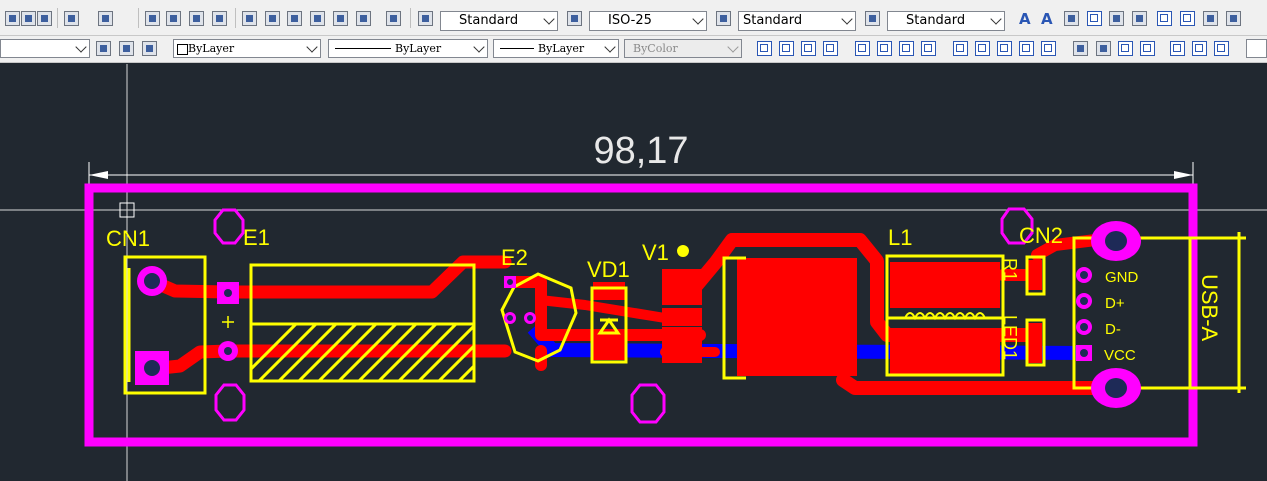 The image size is (1267, 481). What do you see at coordinates (556, 48) in the screenshot?
I see `lineweight-control-select: ByLayer` at bounding box center [556, 48].